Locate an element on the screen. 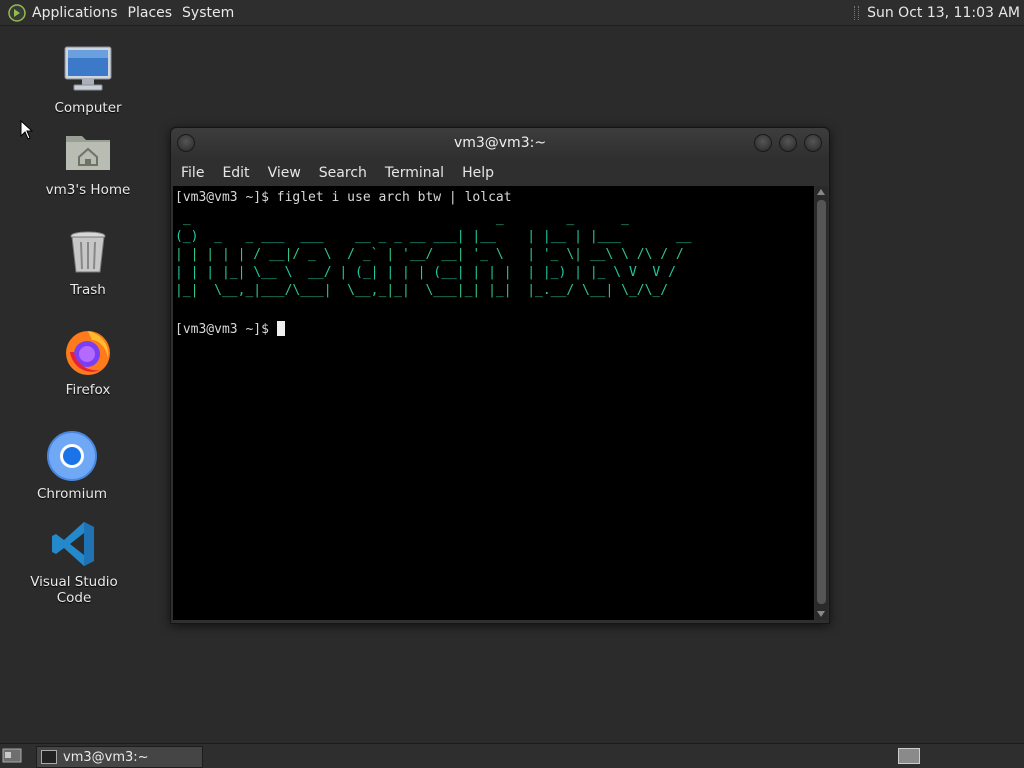 The width and height of the screenshot is (1024, 768). scrollbar is located at coordinates (821, 403).